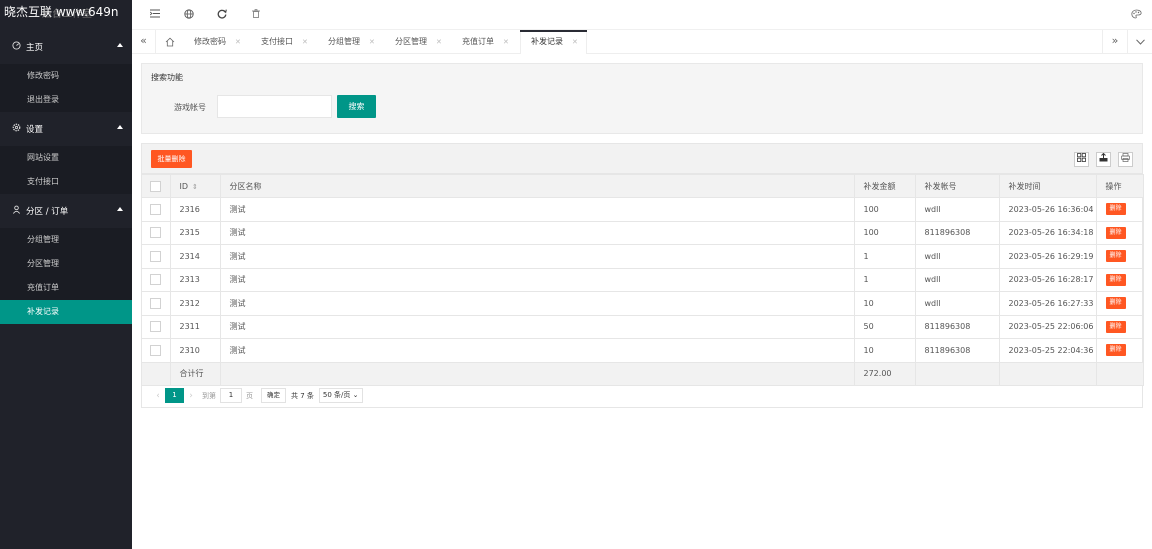 Image resolution: width=1152 pixels, height=549 pixels. I want to click on cell-action: 删除, so click(1120, 232).